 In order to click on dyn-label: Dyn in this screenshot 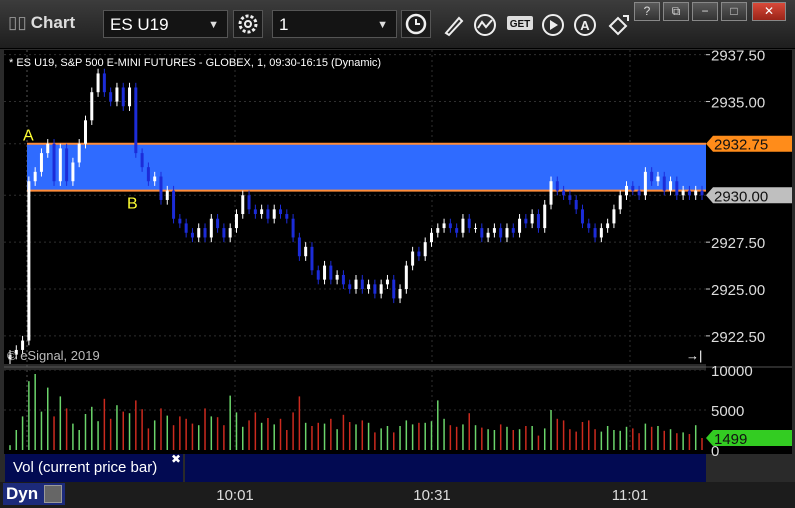, I will do `click(22, 493)`.